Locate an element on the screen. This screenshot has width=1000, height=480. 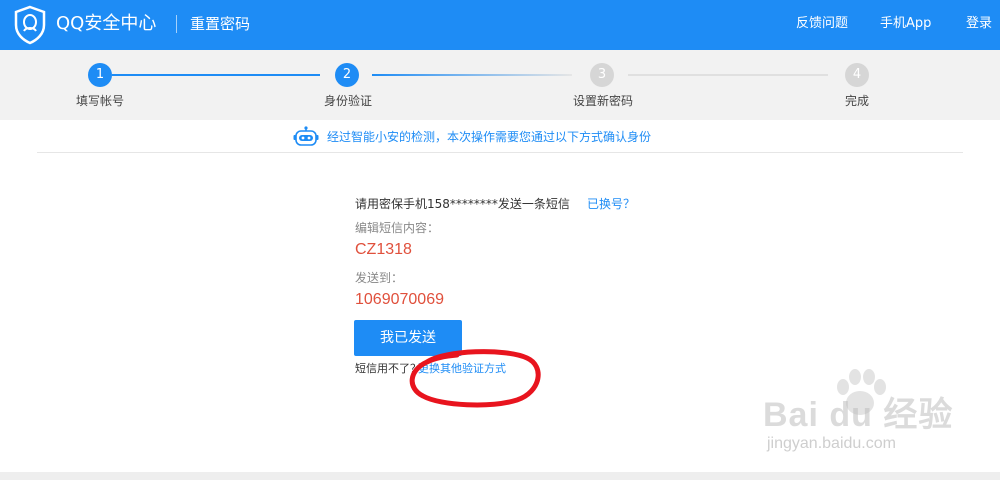
changed-number-link: 已换号？ is located at coordinates (611, 204).